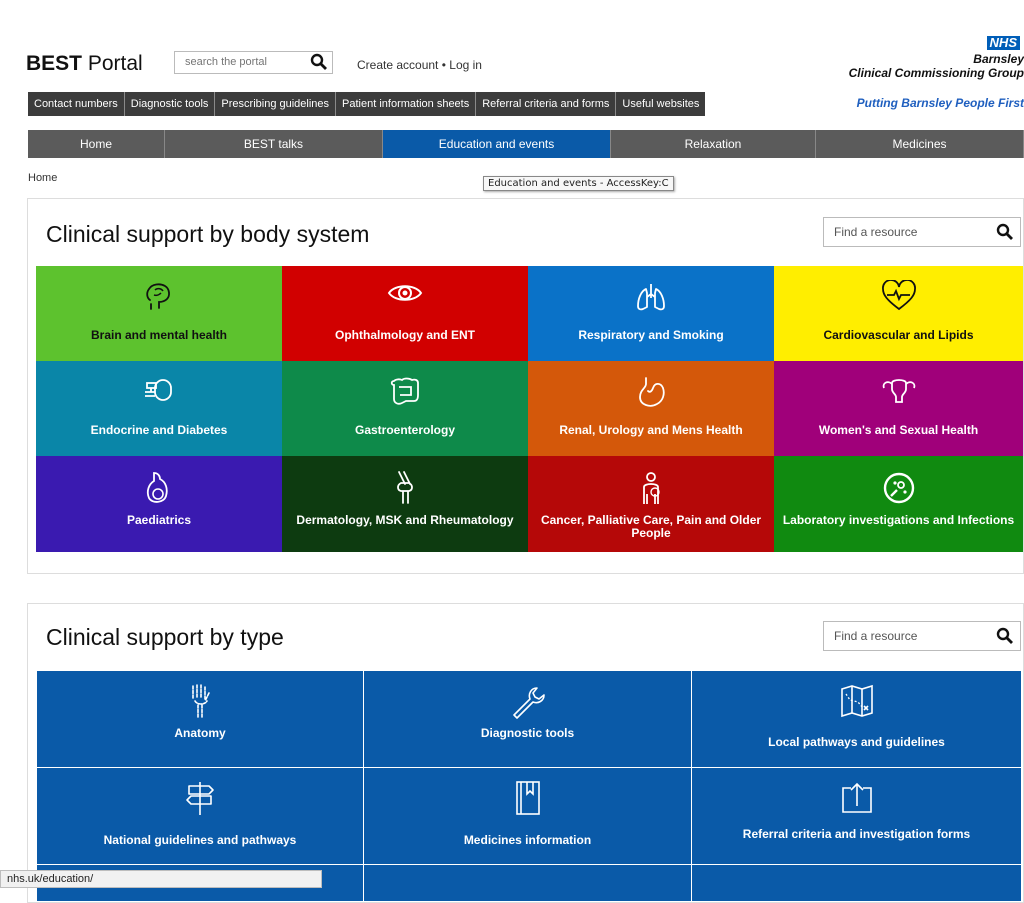 Image resolution: width=1024 pixels, height=903 pixels. What do you see at coordinates (651, 487) in the screenshot?
I see `person-icon` at bounding box center [651, 487].